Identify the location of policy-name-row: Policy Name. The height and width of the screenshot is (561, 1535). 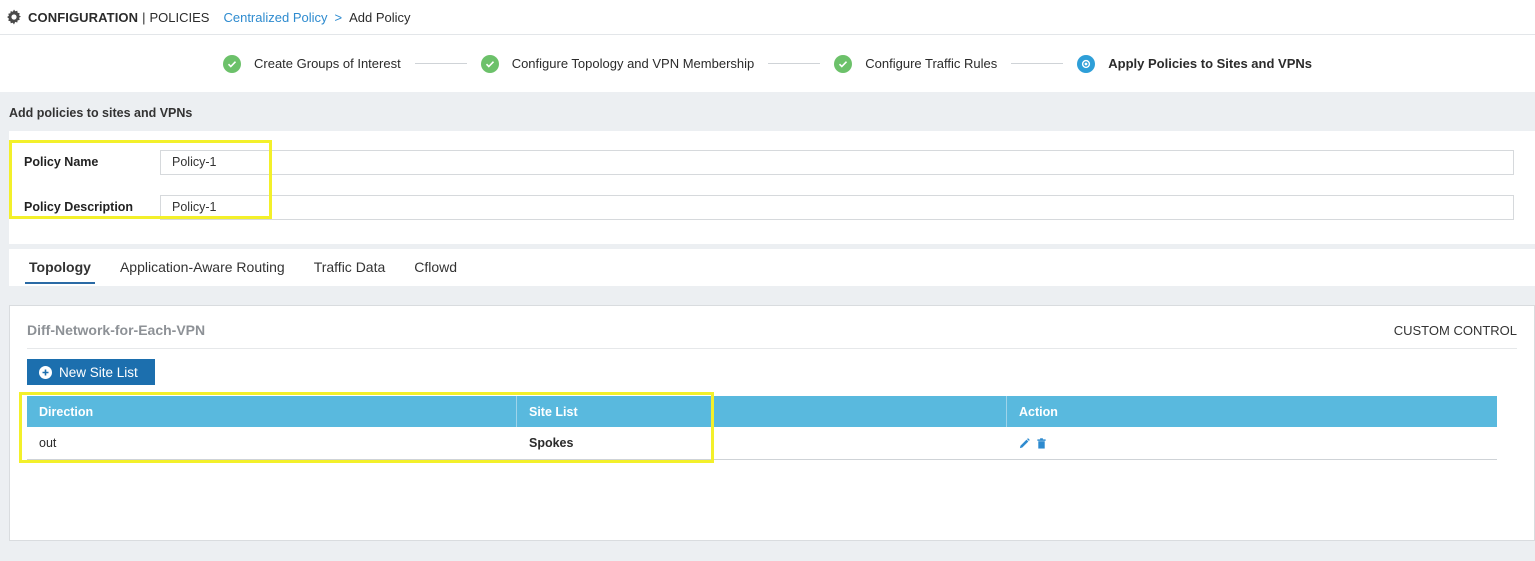
(772, 162).